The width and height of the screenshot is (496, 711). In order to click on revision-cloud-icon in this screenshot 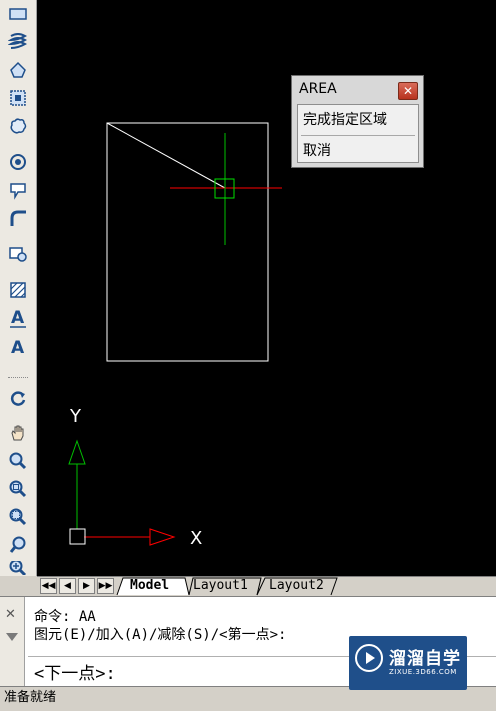, I will do `click(18, 126)`.